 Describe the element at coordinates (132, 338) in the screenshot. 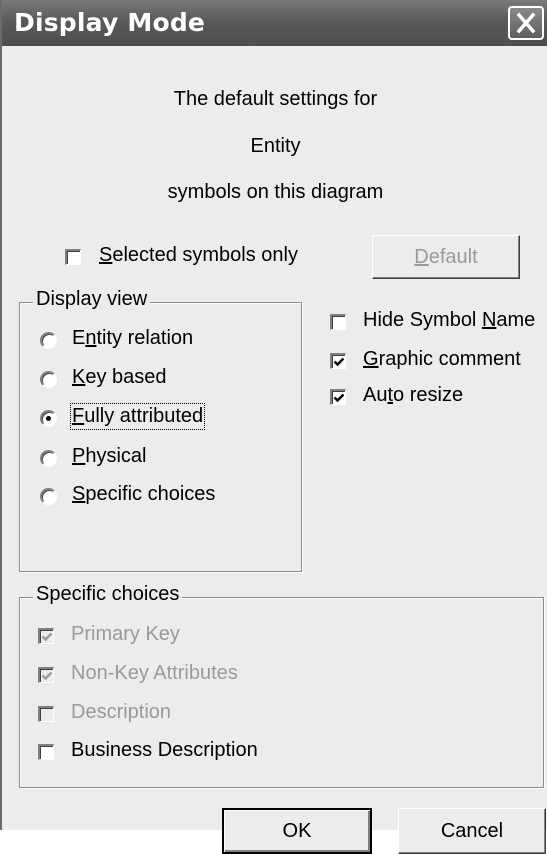

I see `entity-relation-label: Entity relation` at that location.